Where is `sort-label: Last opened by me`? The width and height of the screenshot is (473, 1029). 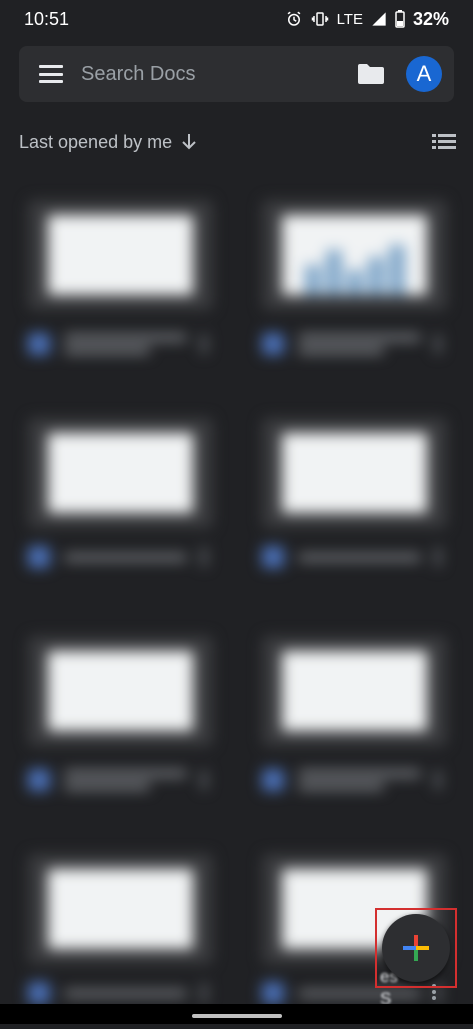
sort-label: Last opened by me is located at coordinates (96, 141).